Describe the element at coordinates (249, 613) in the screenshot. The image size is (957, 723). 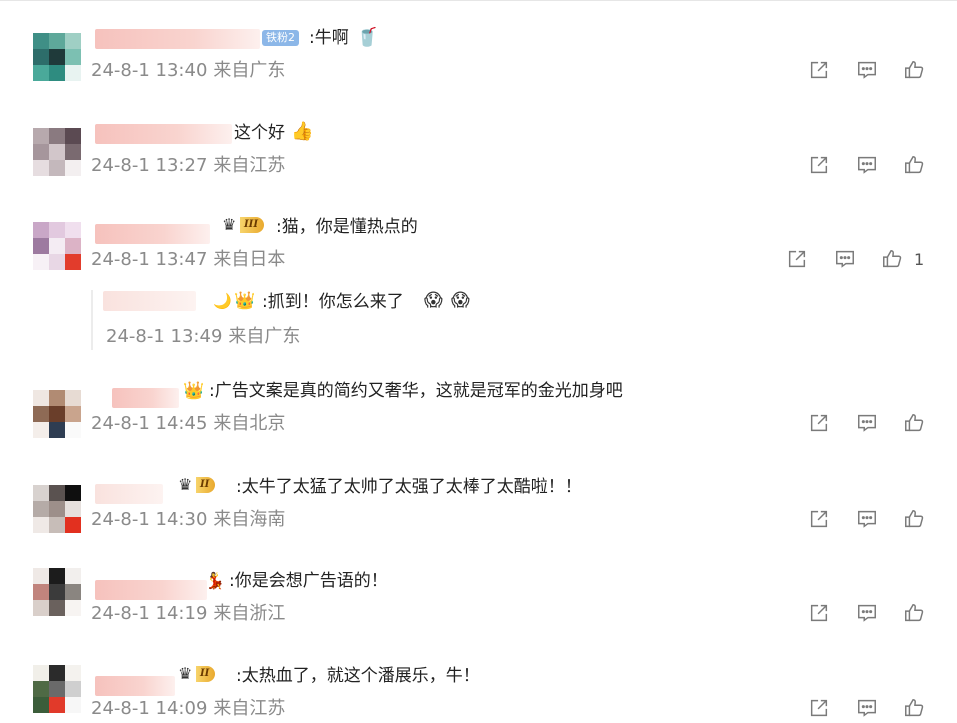
I see `comment-location: 来自浙江` at that location.